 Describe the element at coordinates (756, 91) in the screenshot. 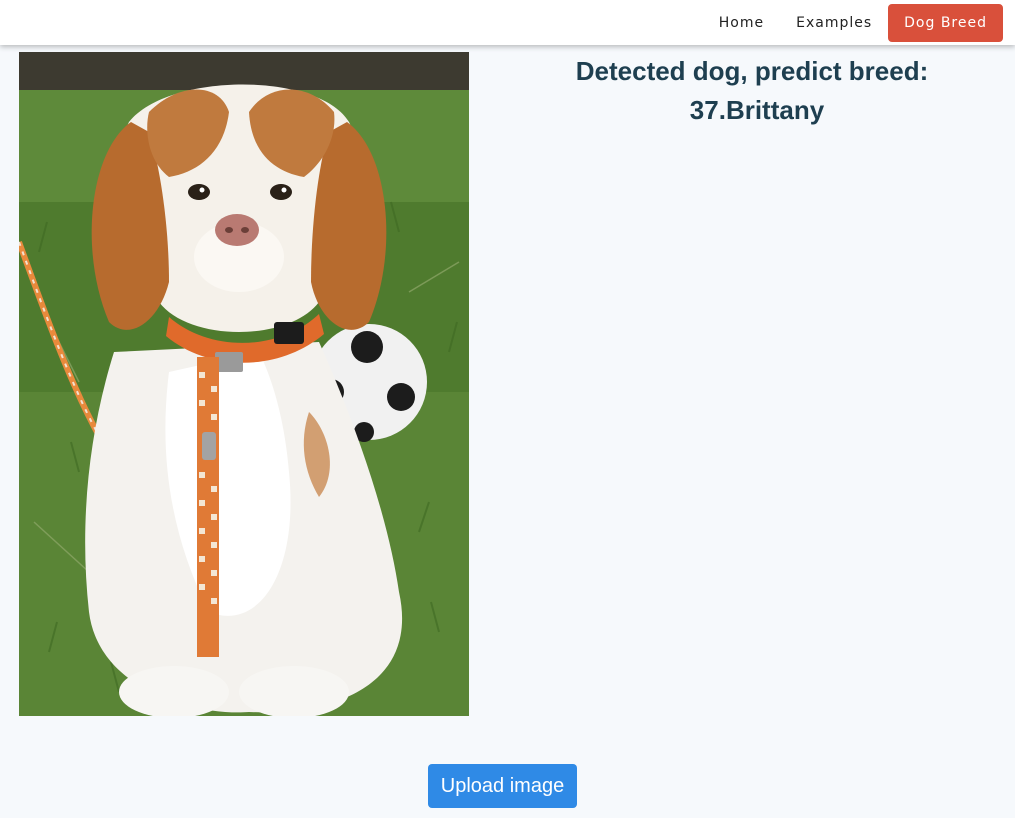

I see `prediction-result: Detected dog, predict breed: 37.Brittany` at that location.